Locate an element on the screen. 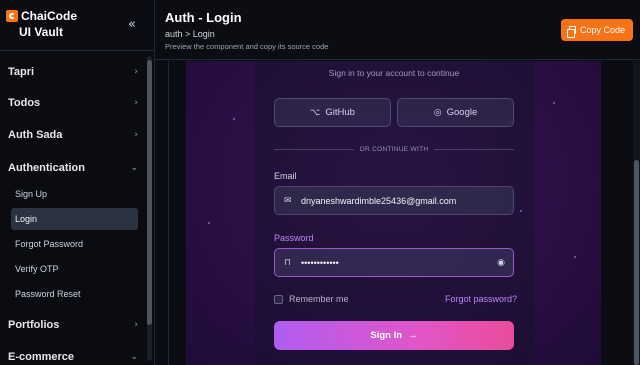 Image resolution: width=640 pixels, height=365 pixels. brand-logo: ChaiCode is located at coordinates (41, 16).